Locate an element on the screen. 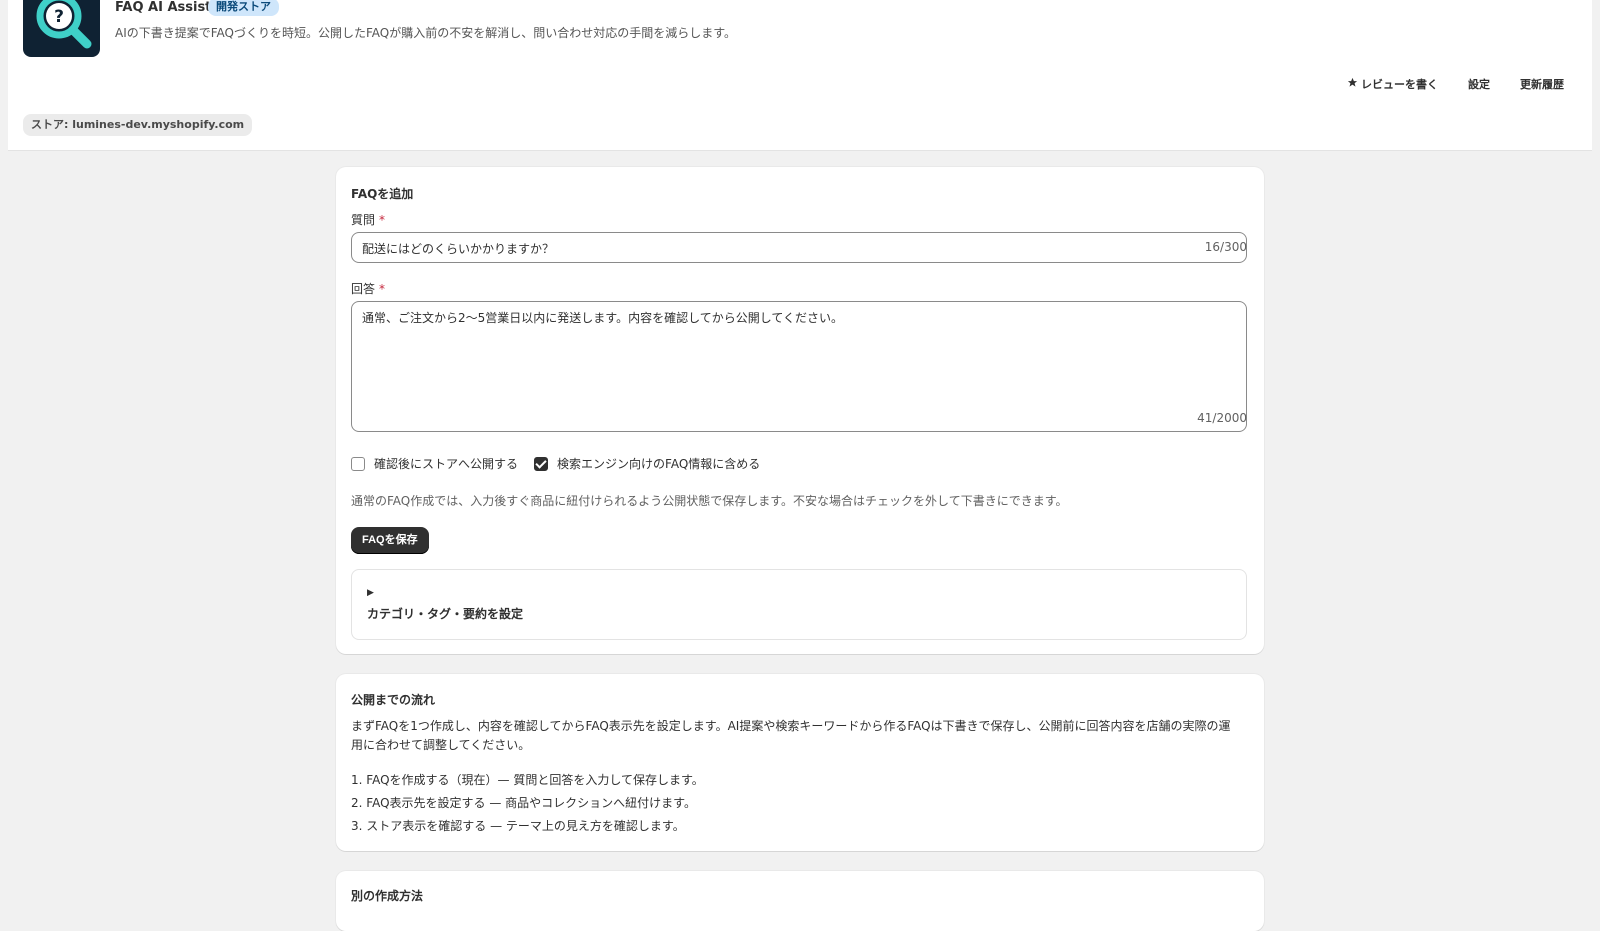 The image size is (1600, 931). write-review-label: レビューを書く is located at coordinates (1399, 84).